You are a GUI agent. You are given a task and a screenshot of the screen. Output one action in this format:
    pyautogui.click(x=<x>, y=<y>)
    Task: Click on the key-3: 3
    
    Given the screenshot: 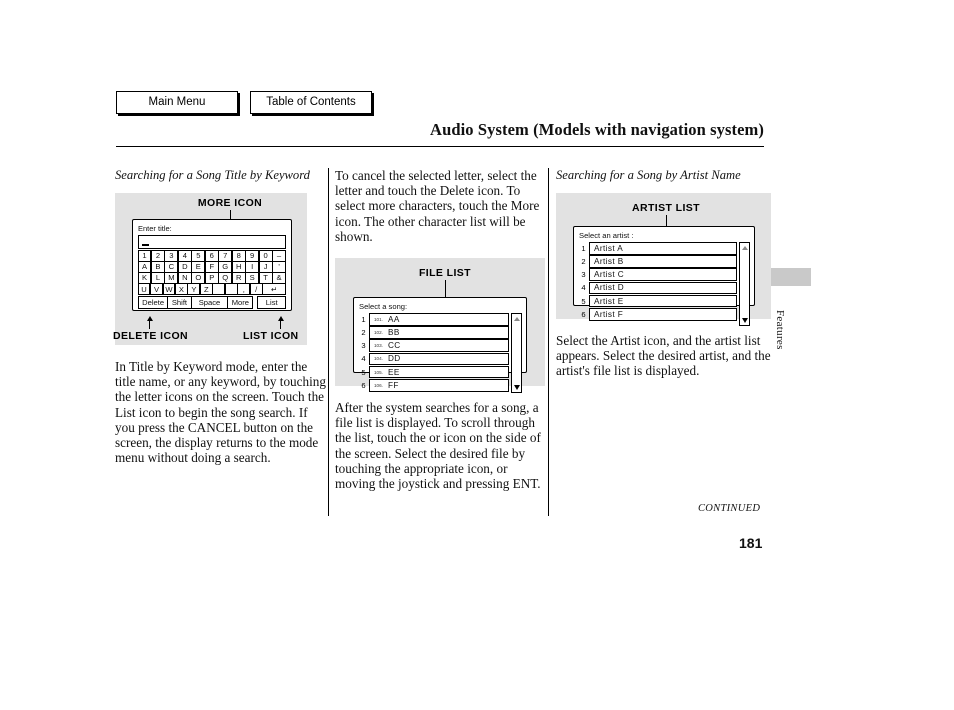 What is the action you would take?
    pyautogui.click(x=171, y=256)
    